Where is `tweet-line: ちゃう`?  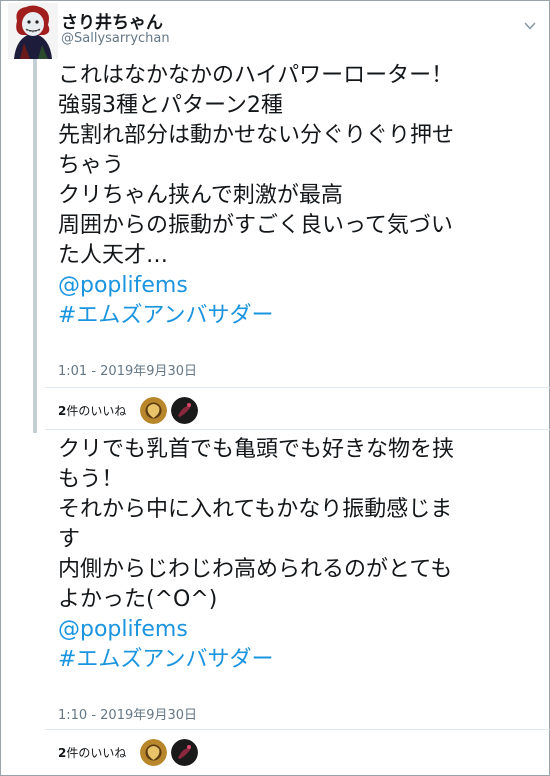
tweet-line: ちゃう is located at coordinates (91, 165).